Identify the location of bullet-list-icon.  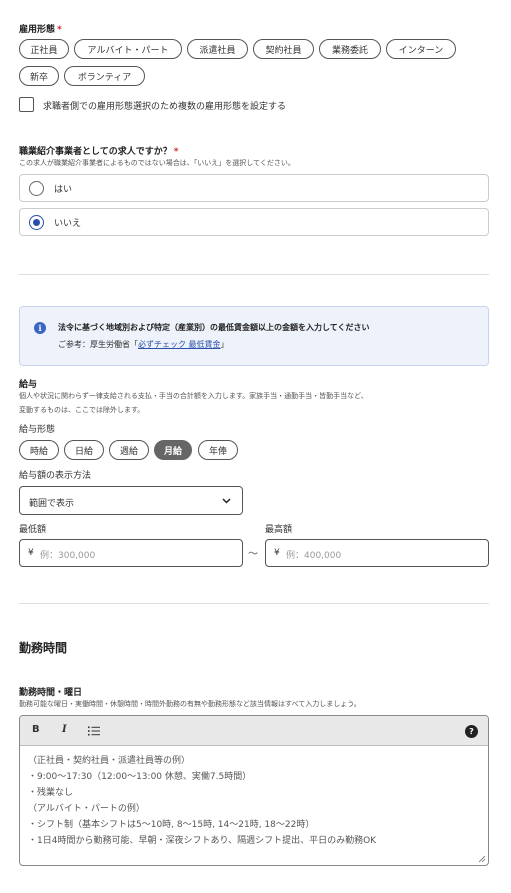
(94, 731).